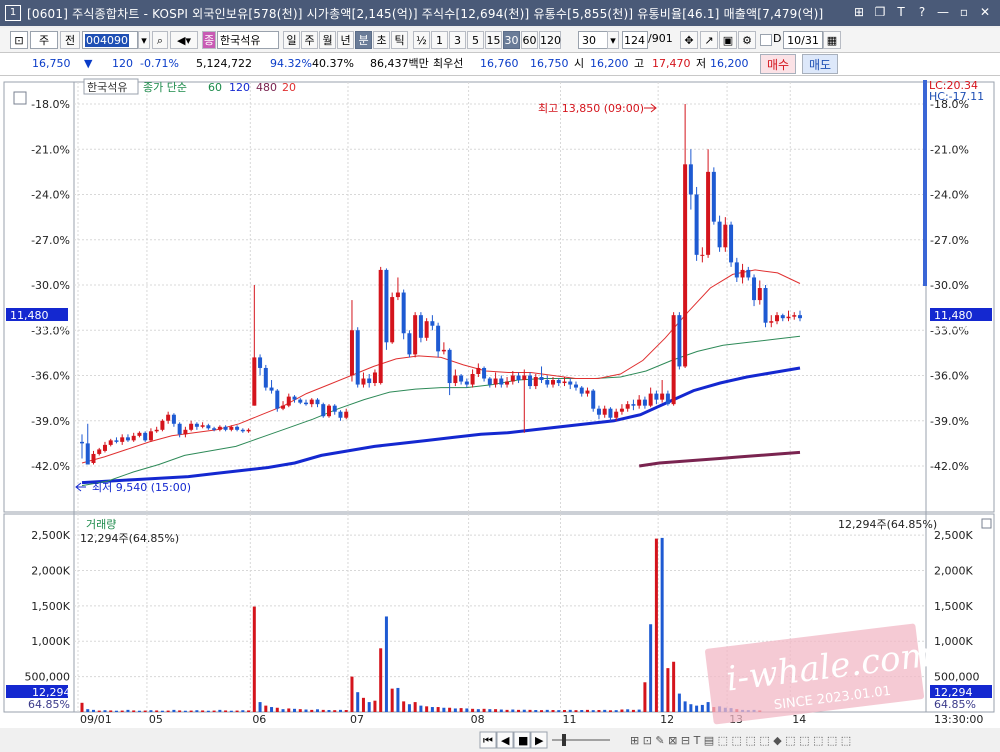 This screenshot has height=752, width=1000. What do you see at coordinates (820, 64) in the screenshot?
I see `sell-button: 매도` at bounding box center [820, 64].